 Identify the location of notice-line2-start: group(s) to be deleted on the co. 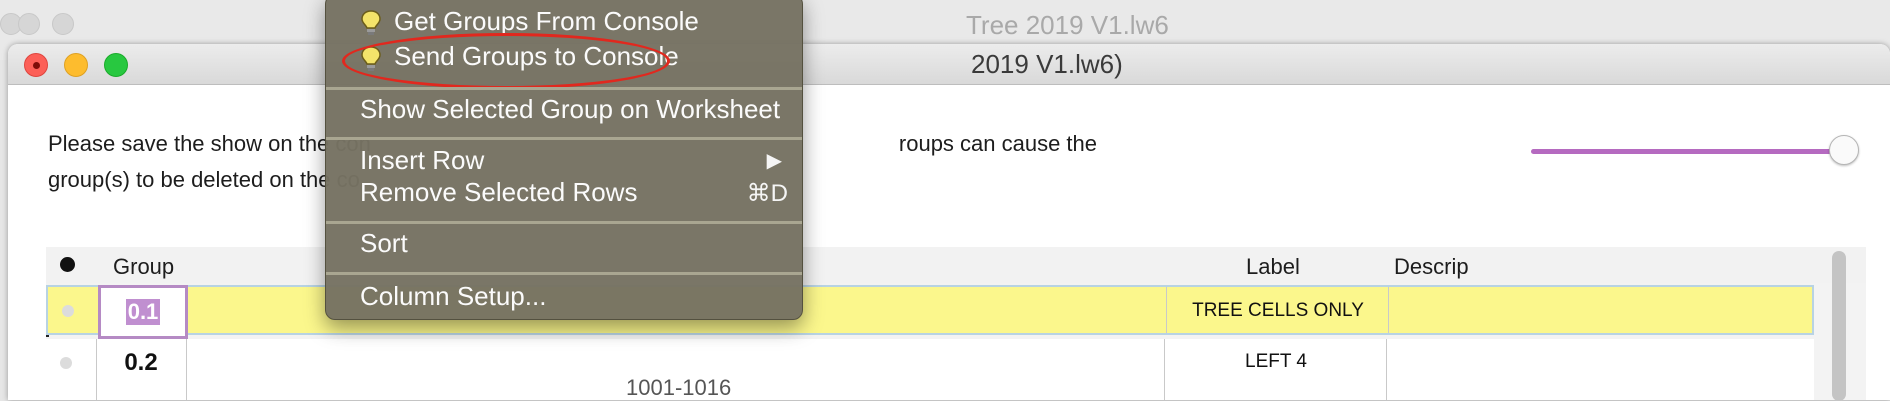
(204, 179).